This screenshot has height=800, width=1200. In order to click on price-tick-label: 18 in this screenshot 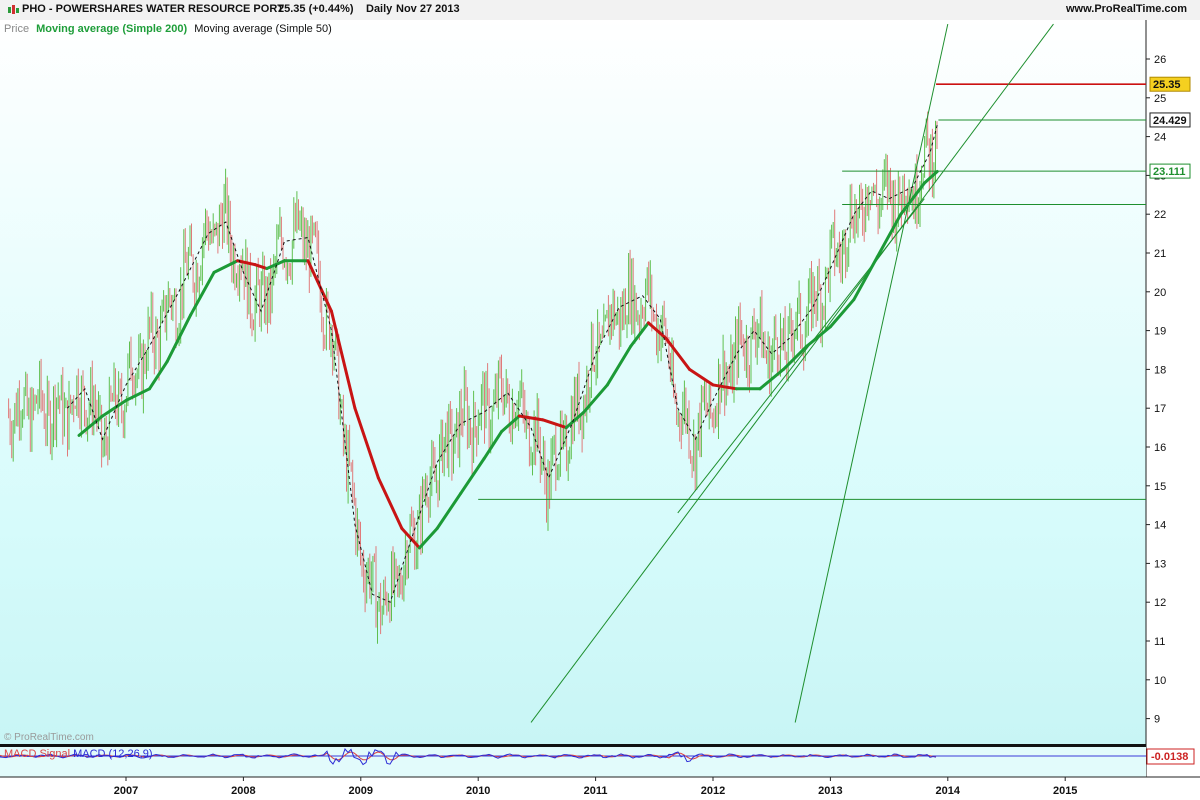, I will do `click(1160, 370)`.